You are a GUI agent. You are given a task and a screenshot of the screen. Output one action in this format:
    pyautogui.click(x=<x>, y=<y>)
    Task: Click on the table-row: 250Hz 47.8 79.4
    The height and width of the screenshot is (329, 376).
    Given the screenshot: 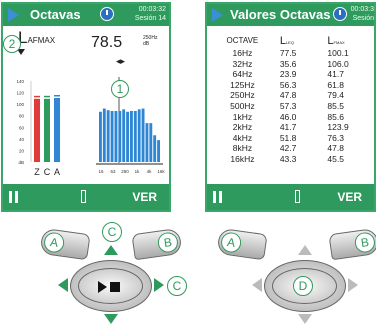 What is the action you would take?
    pyautogui.click(x=292, y=95)
    